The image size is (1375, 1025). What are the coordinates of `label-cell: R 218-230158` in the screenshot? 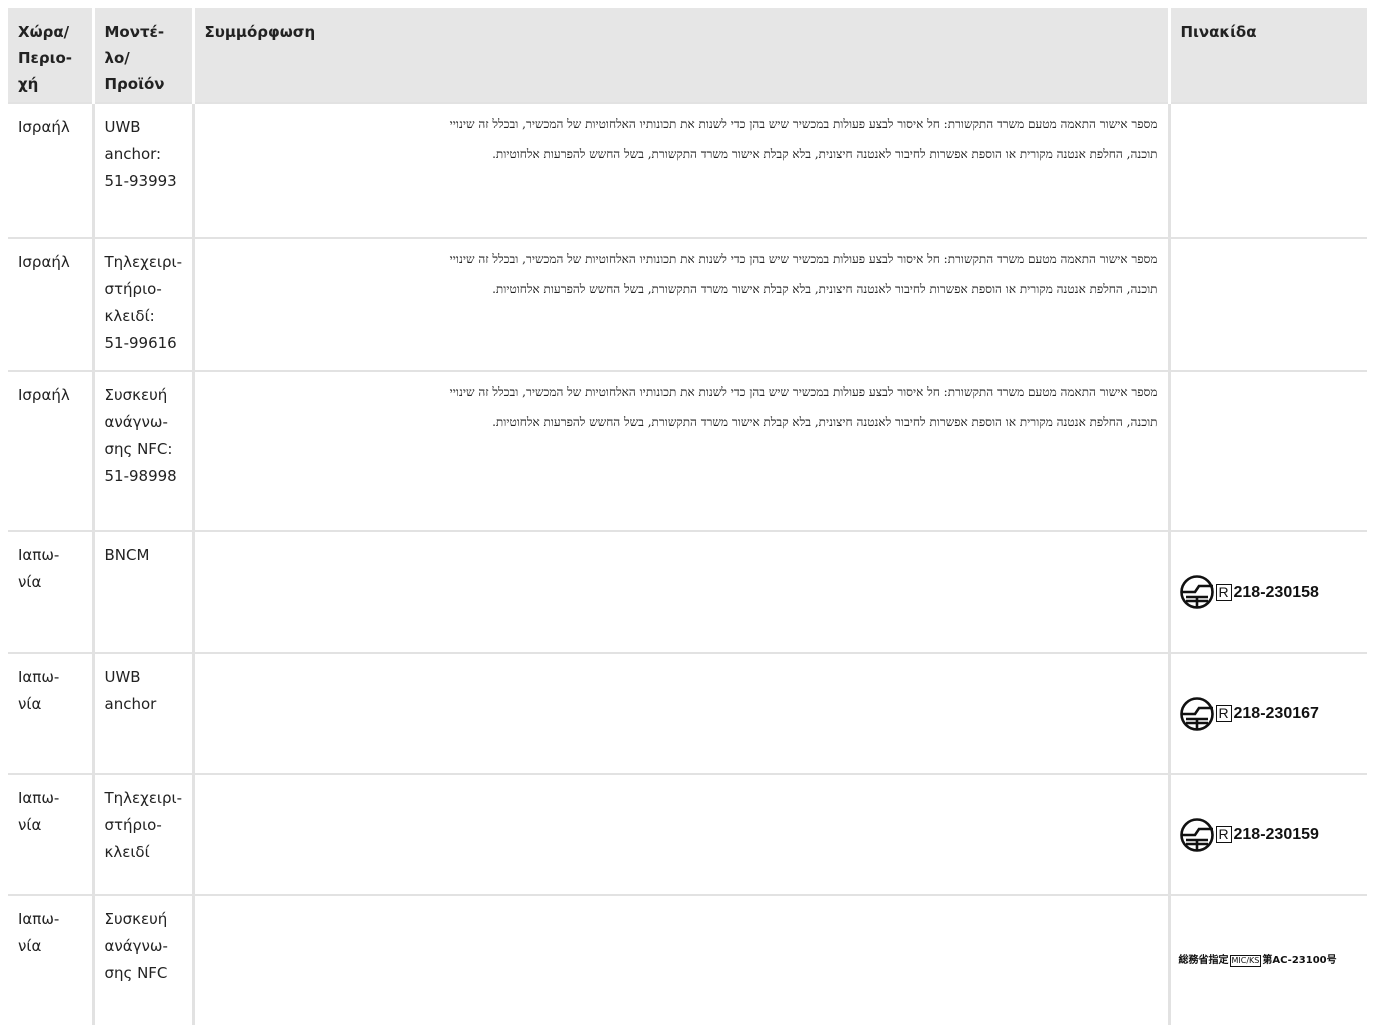 It's located at (1267, 591).